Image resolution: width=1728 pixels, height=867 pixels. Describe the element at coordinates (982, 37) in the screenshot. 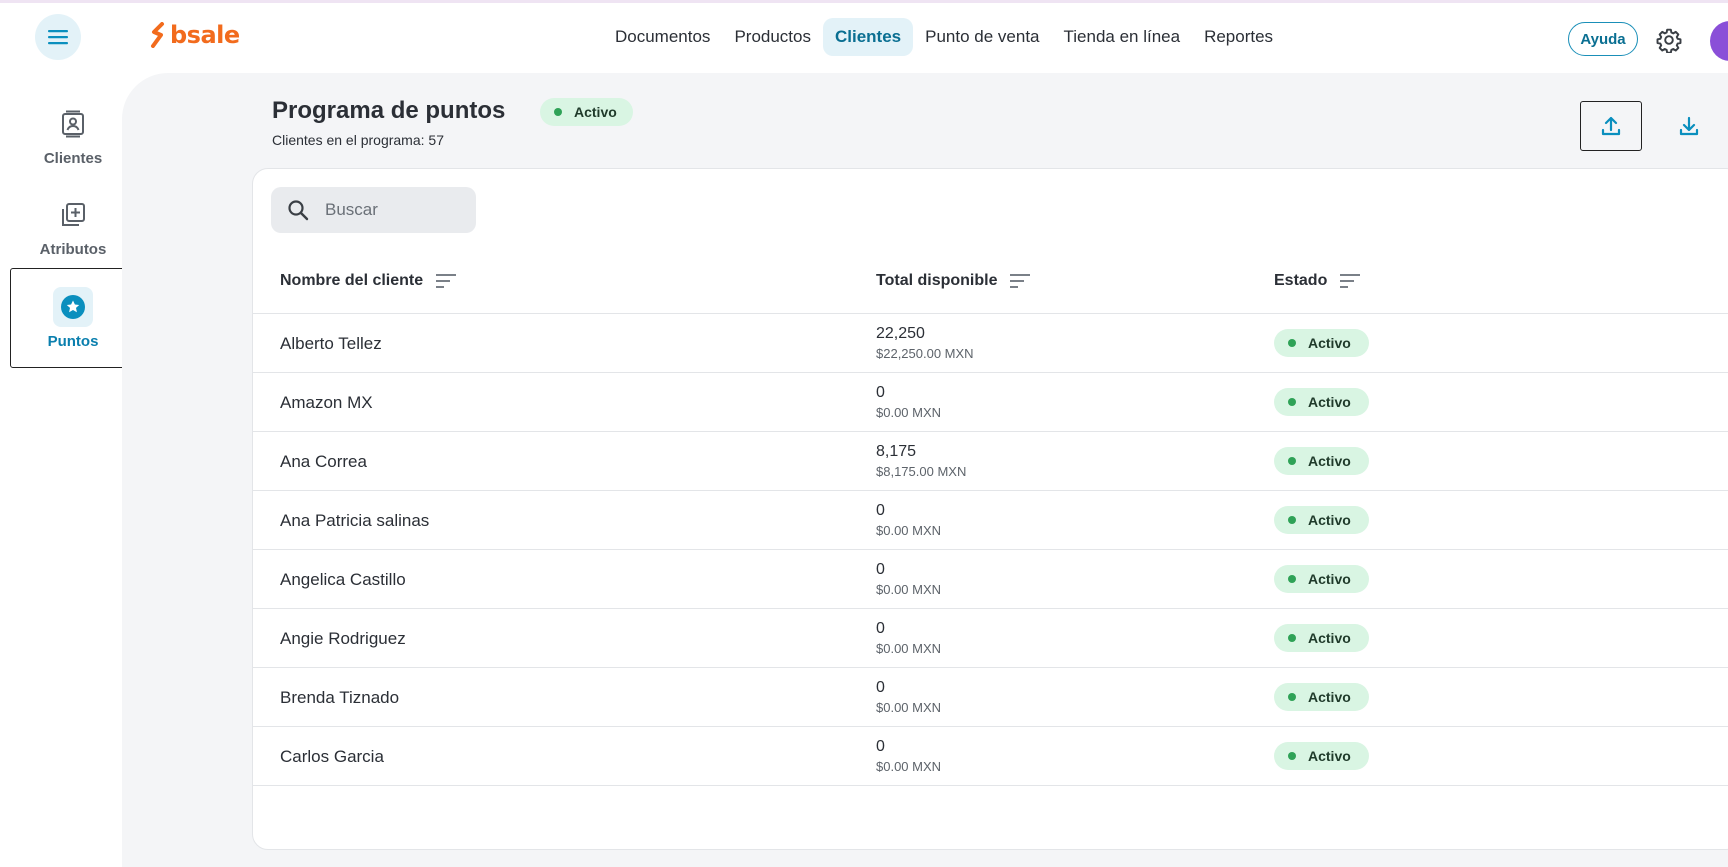

I see `nav-punto-de-venta: Punto de venta` at that location.